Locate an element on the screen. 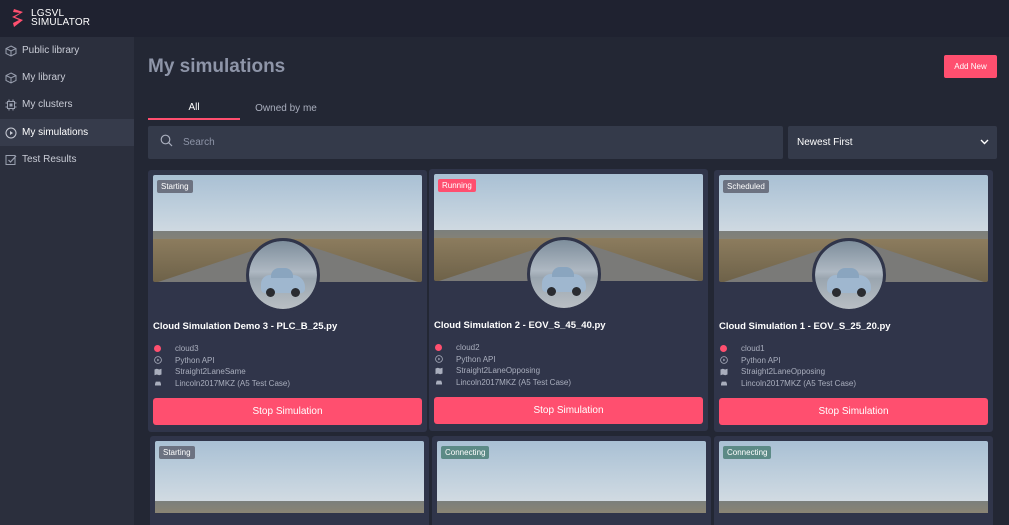 Image resolution: width=1009 pixels, height=525 pixels. sidebar-item-label: My library is located at coordinates (44, 77).